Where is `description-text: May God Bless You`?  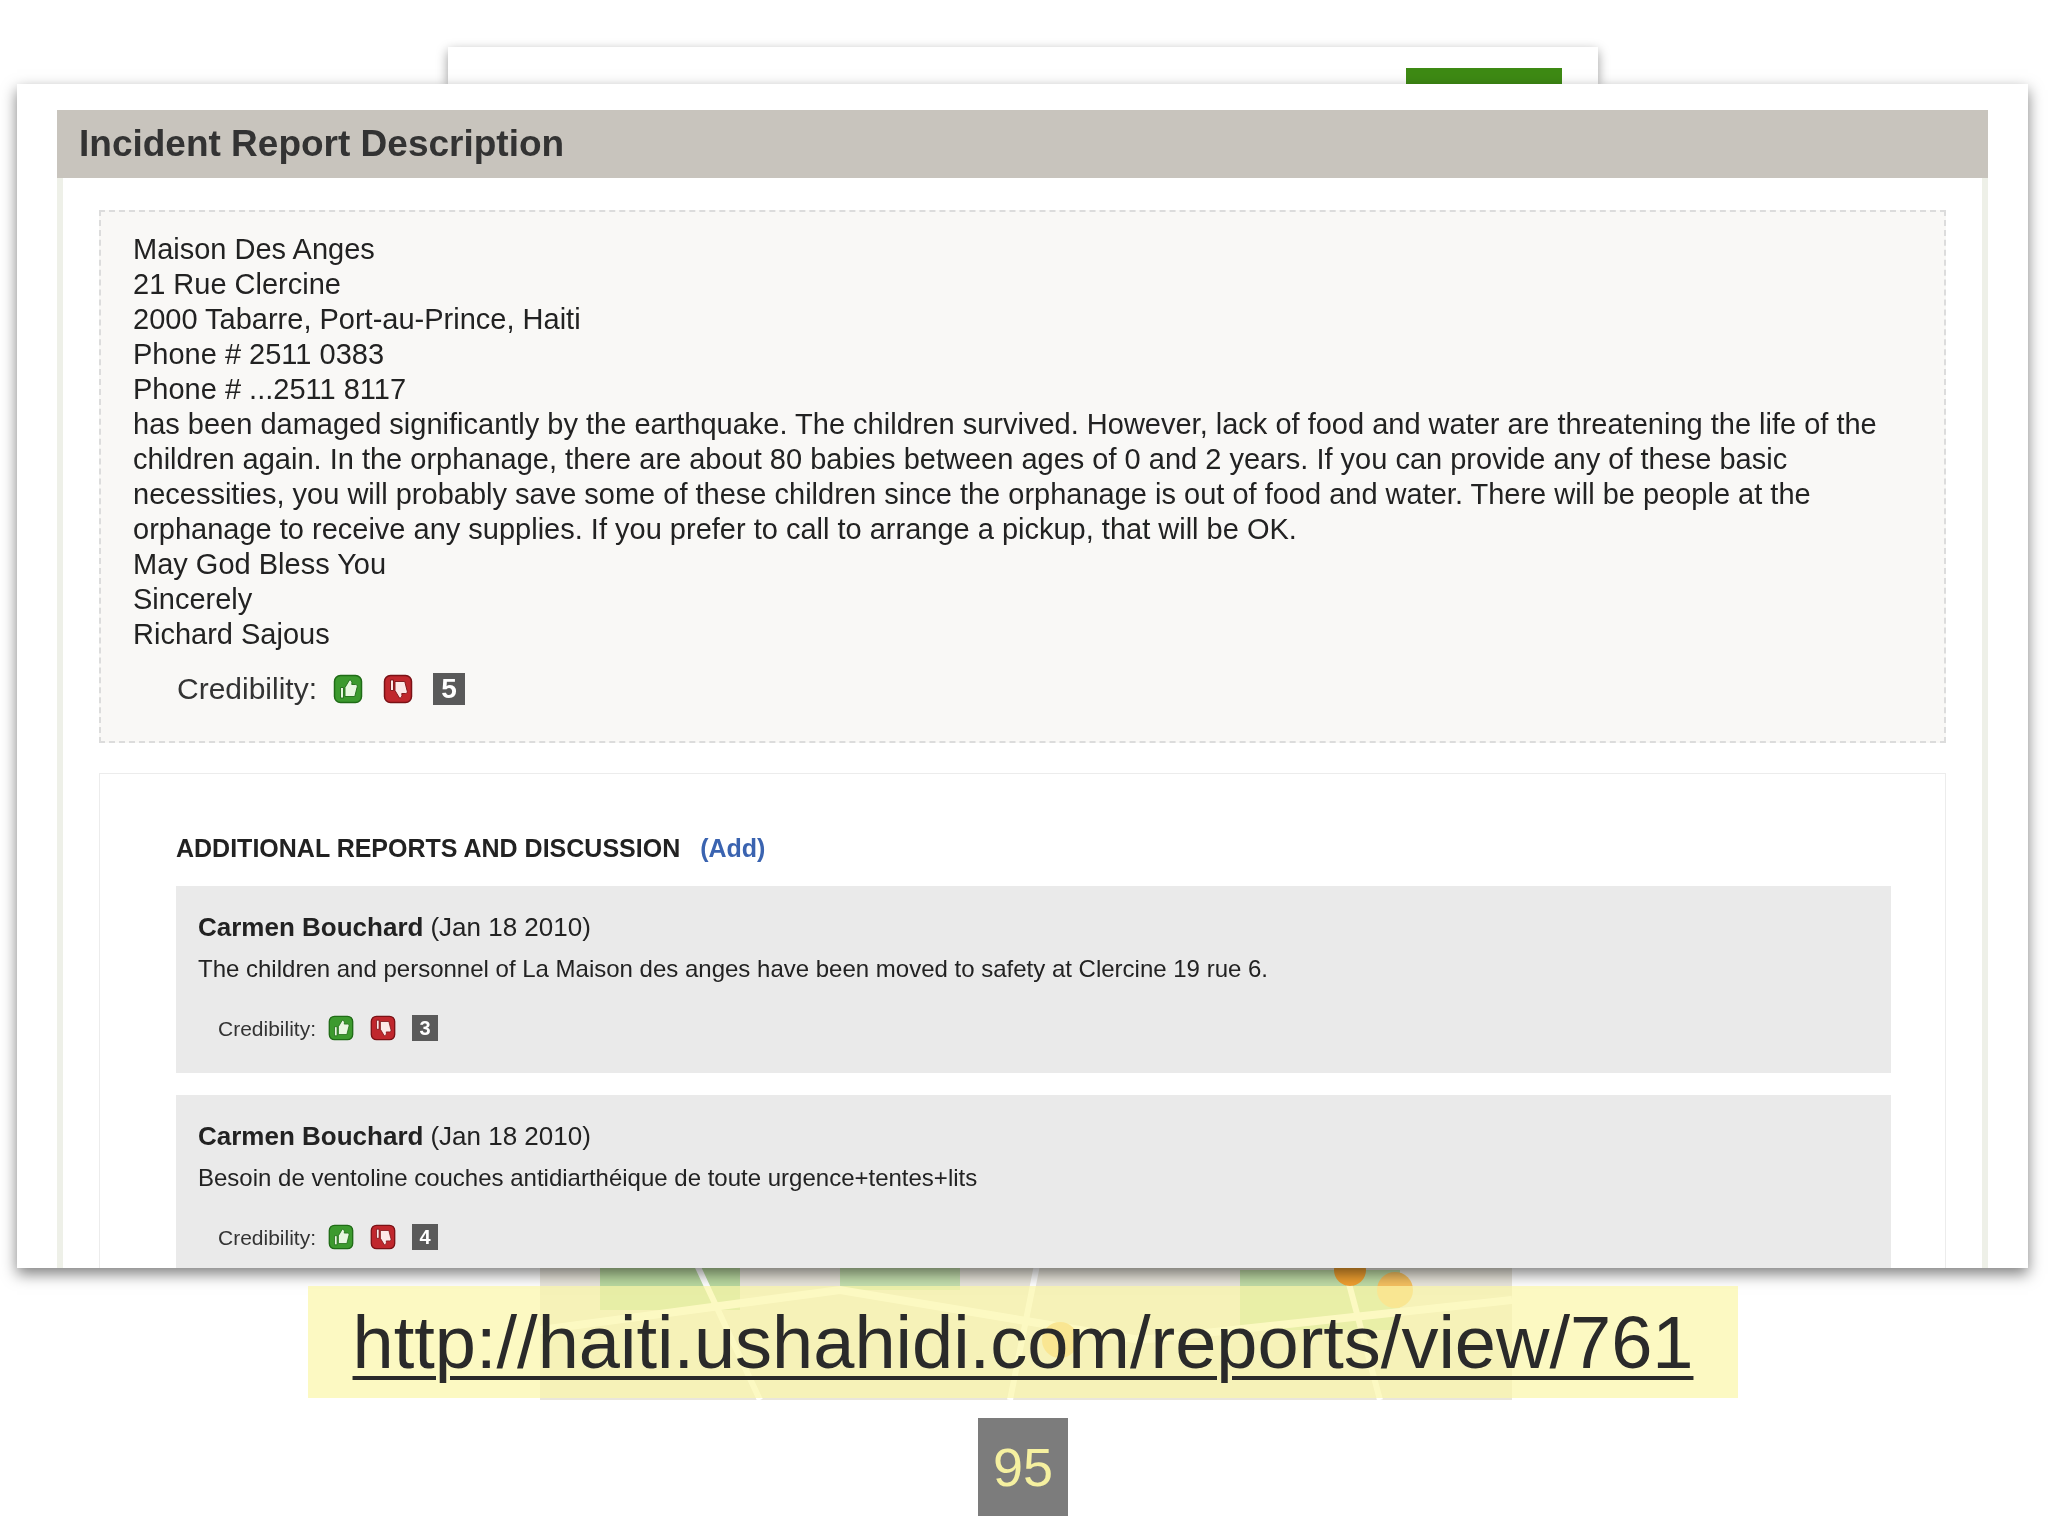 description-text: May God Bless You is located at coordinates (260, 564).